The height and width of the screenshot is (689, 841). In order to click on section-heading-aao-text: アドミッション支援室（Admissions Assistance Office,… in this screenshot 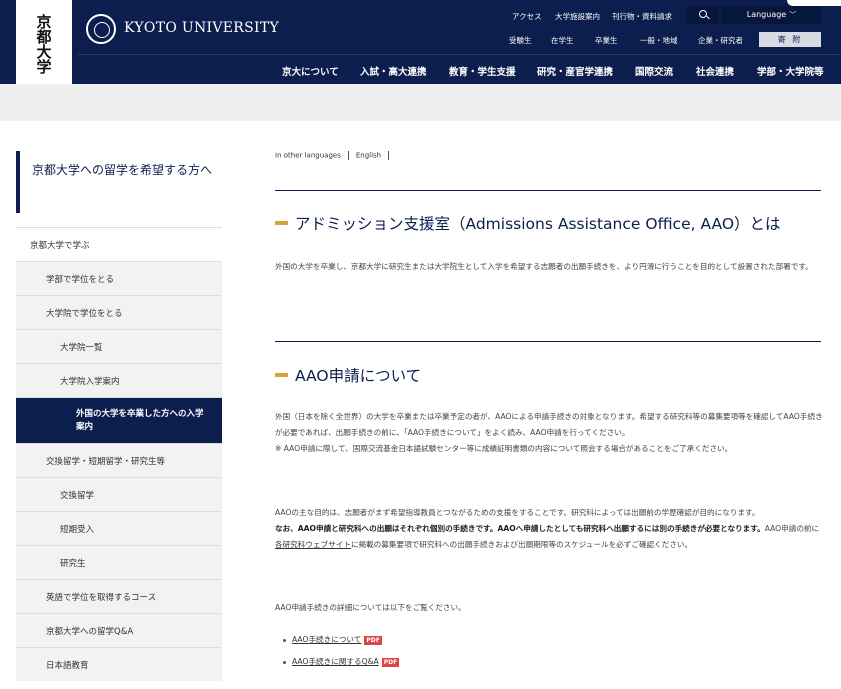, I will do `click(538, 224)`.